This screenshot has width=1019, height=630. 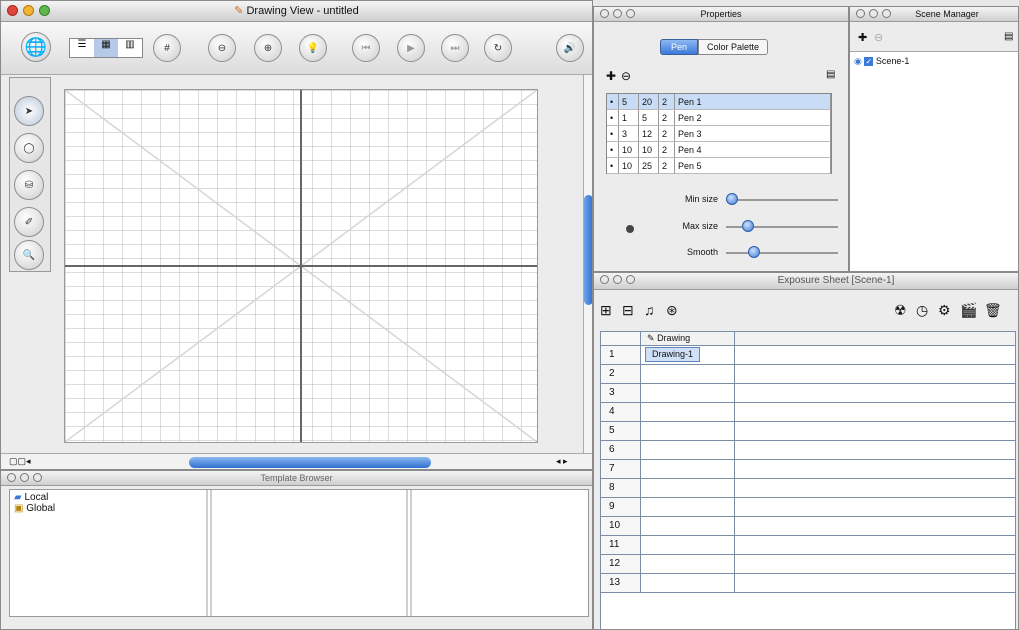 What do you see at coordinates (808, 526) in the screenshot?
I see `exposure-row: 10` at bounding box center [808, 526].